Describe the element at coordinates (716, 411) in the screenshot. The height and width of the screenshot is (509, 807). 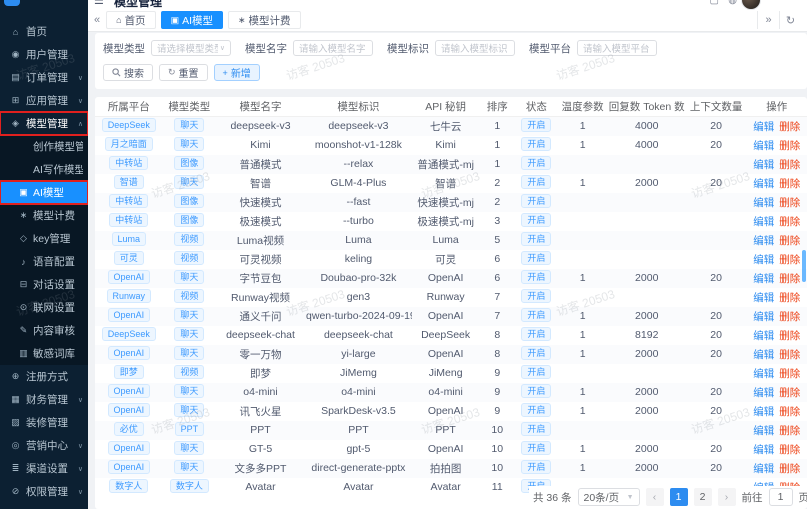
I see `context-cell: 20` at that location.